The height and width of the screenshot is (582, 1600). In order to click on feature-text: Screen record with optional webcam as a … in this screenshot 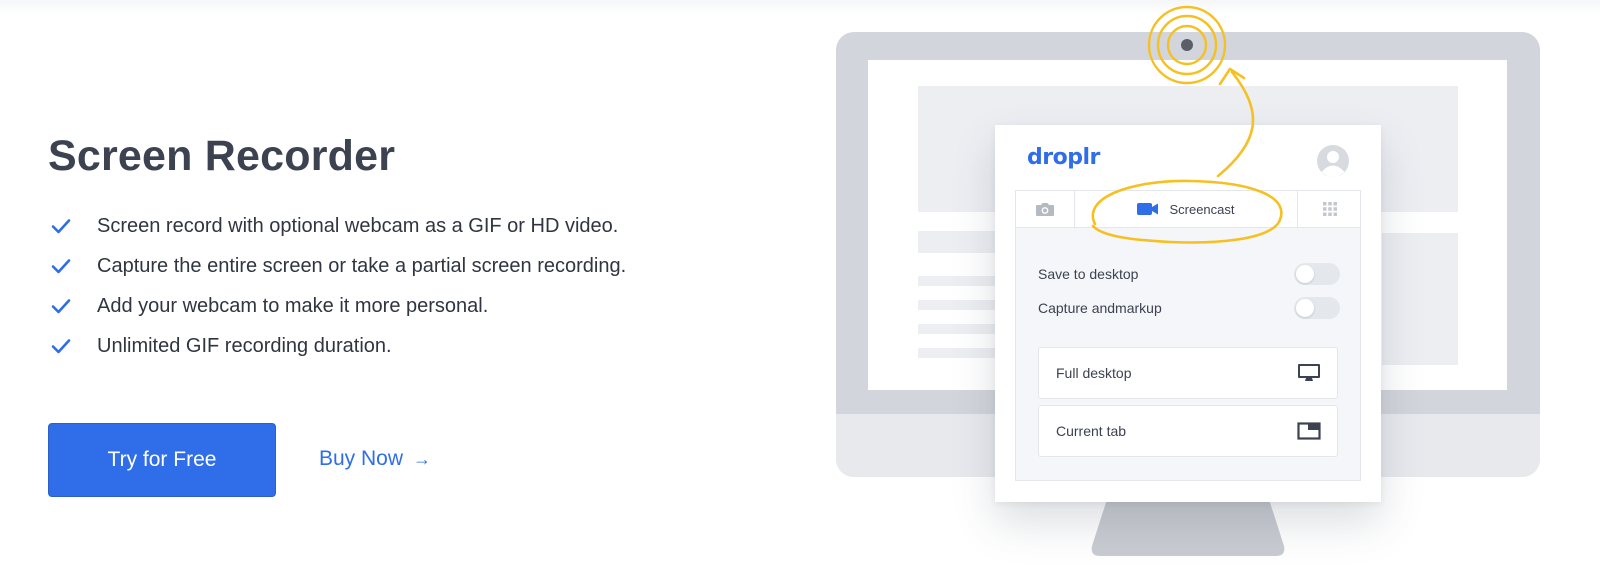, I will do `click(358, 225)`.